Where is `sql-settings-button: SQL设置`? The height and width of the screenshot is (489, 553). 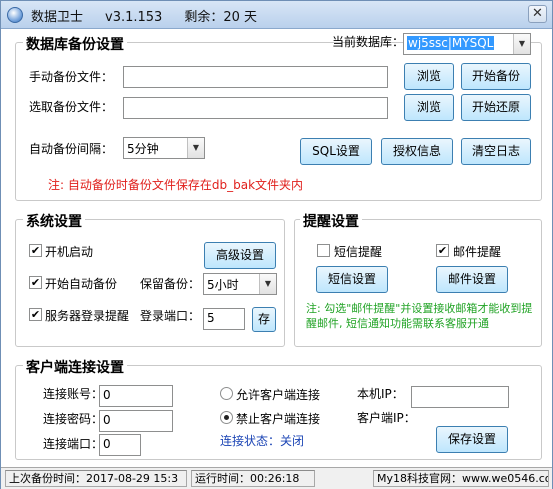 sql-settings-button: SQL设置 is located at coordinates (336, 151).